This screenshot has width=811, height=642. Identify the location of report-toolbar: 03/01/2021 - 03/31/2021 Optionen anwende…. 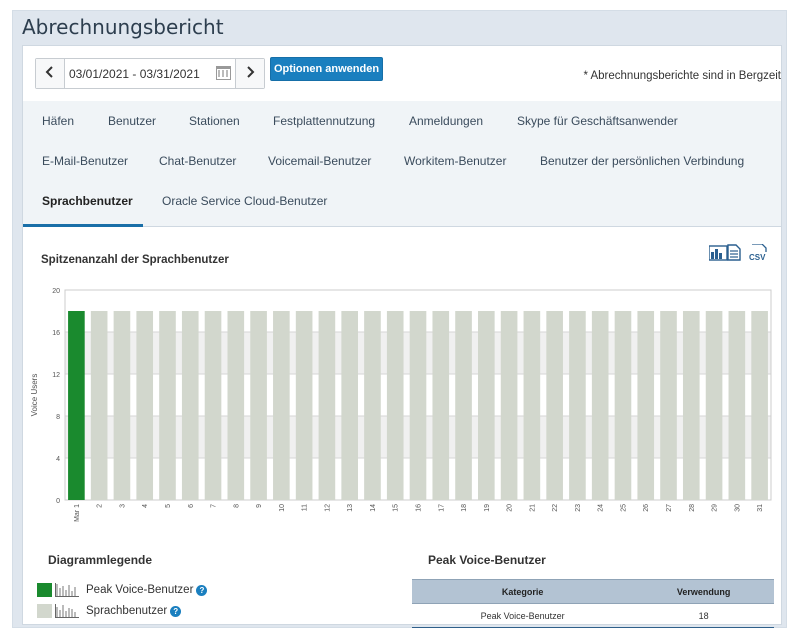
(402, 73).